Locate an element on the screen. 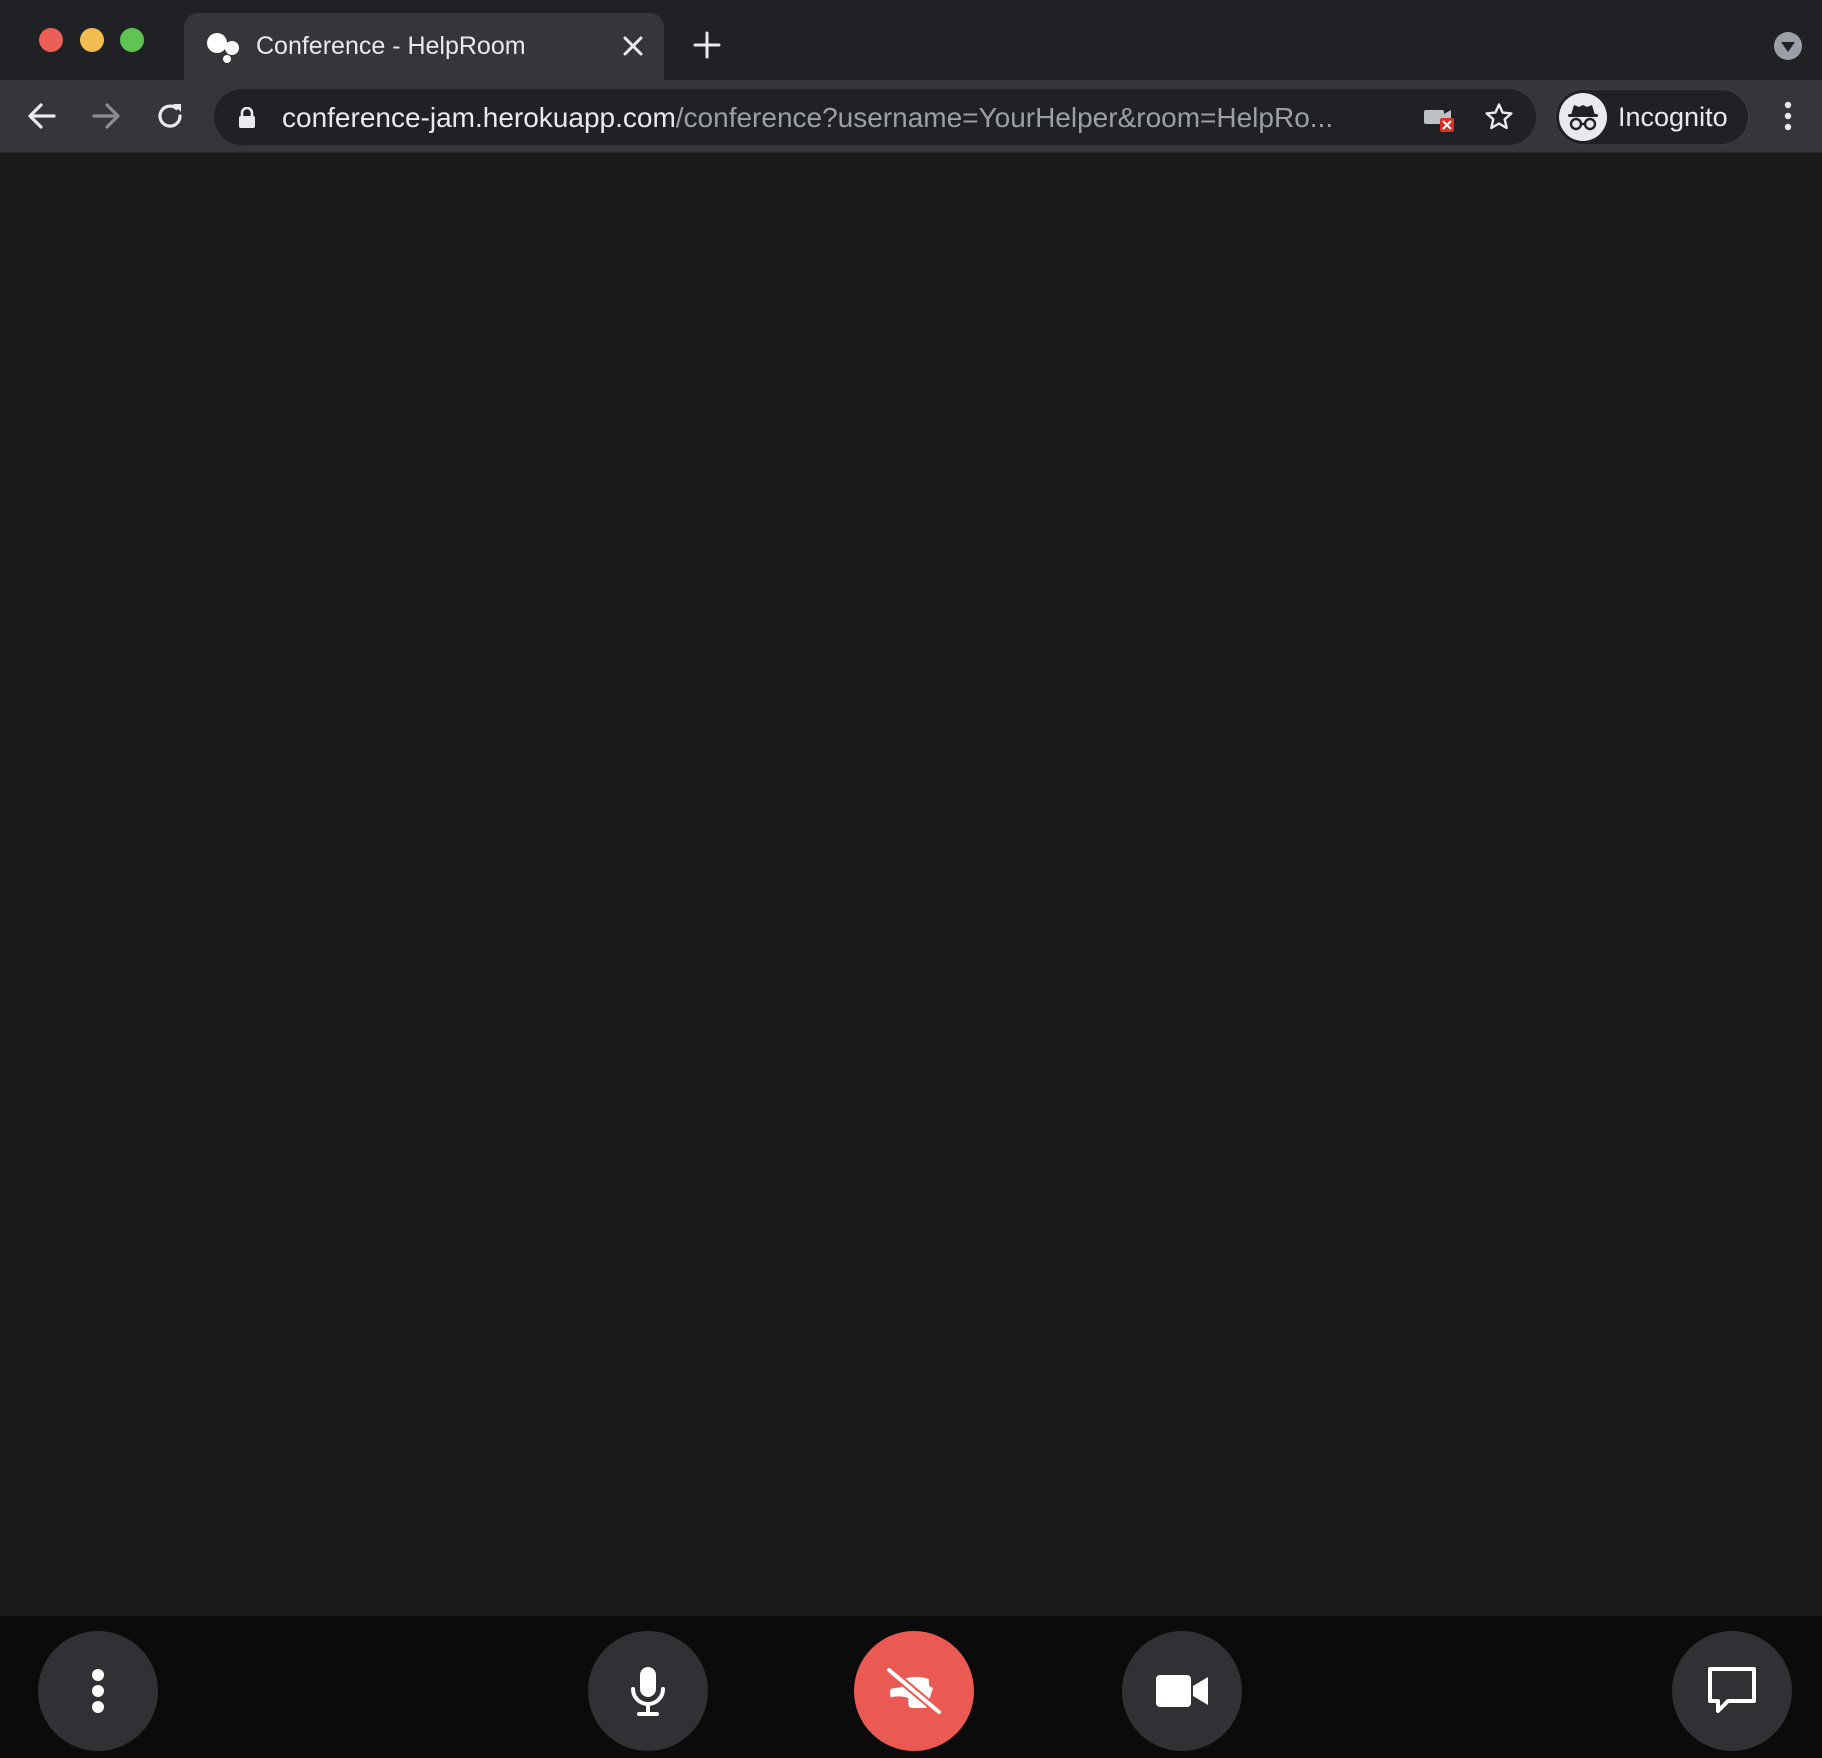  tab-conference: Conference - HelpRoom is located at coordinates (424, 46).